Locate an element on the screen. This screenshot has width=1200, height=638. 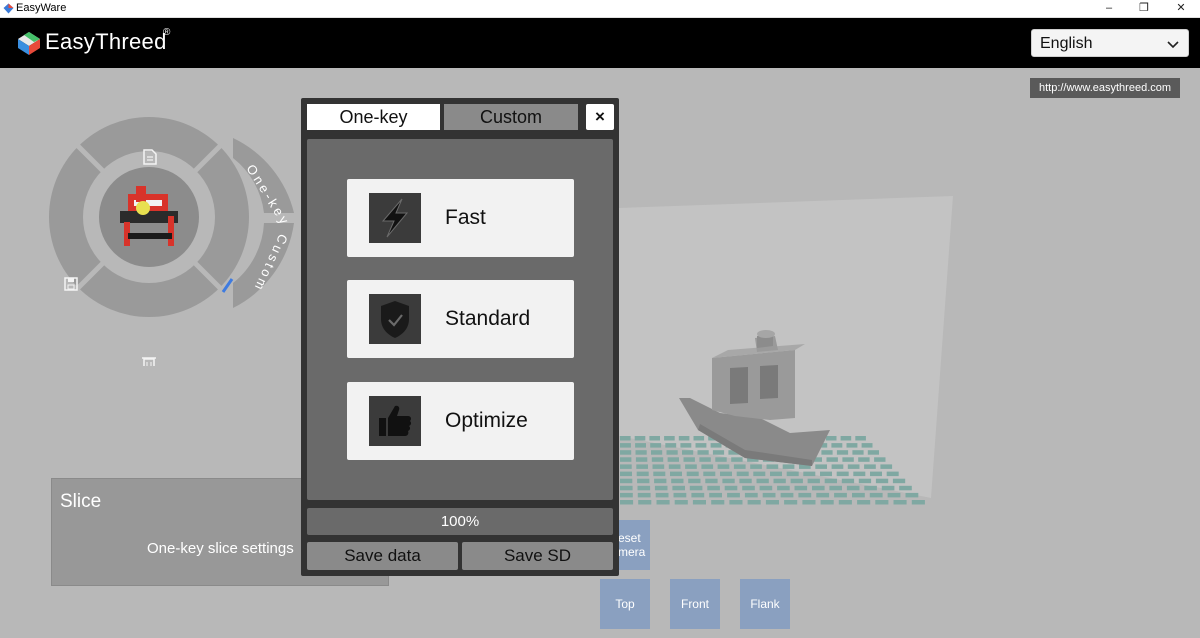
front-view-button: Front is located at coordinates (695, 604).